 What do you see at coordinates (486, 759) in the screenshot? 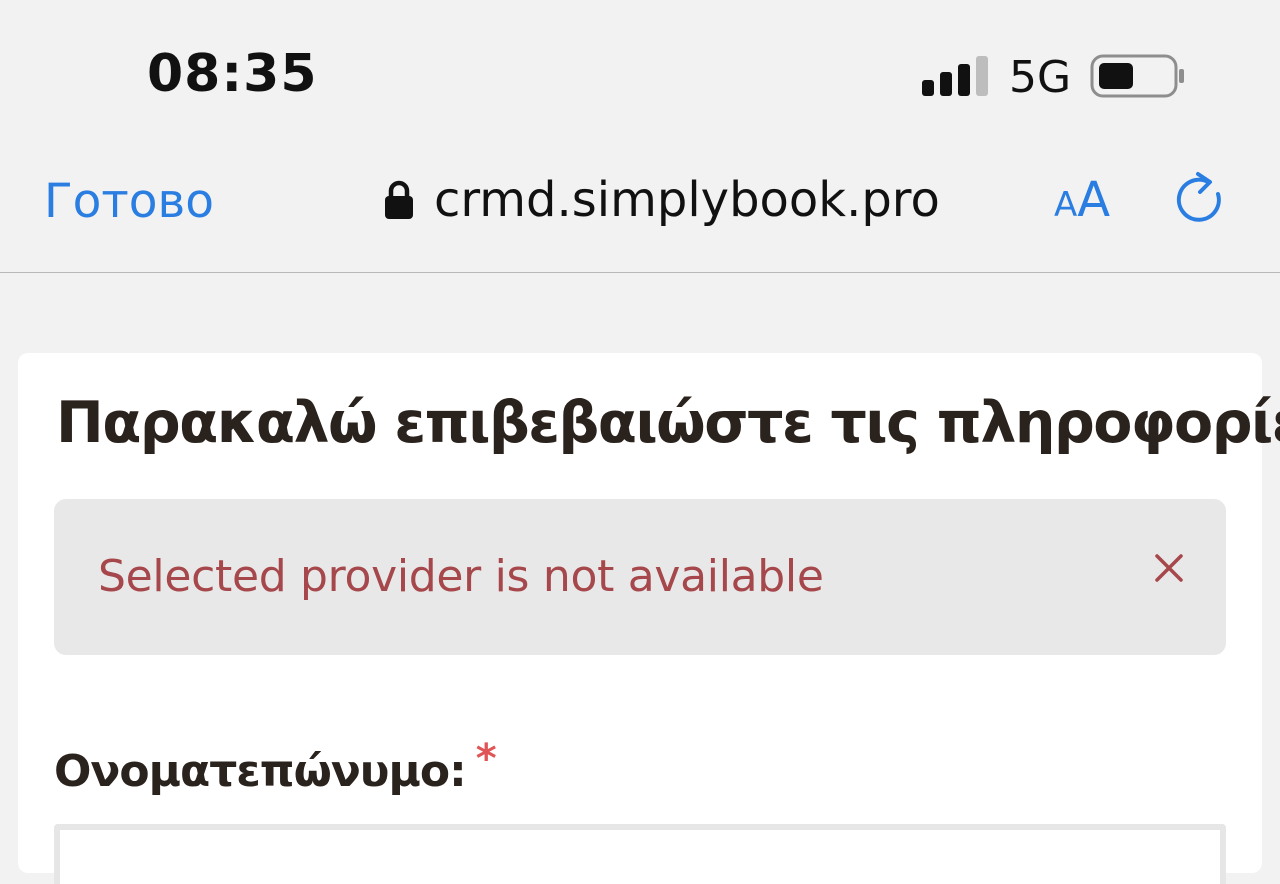
I see `required-asterisk: *` at bounding box center [486, 759].